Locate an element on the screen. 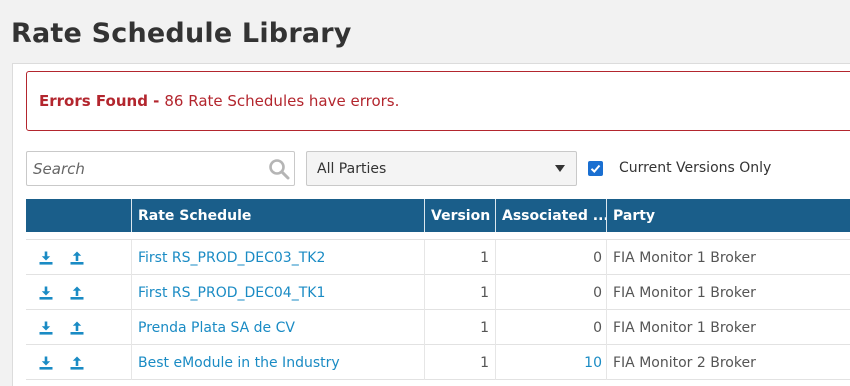 Image resolution: width=850 pixels, height=386 pixels. party-cell: FIA Monitor 2 Broker is located at coordinates (684, 362).